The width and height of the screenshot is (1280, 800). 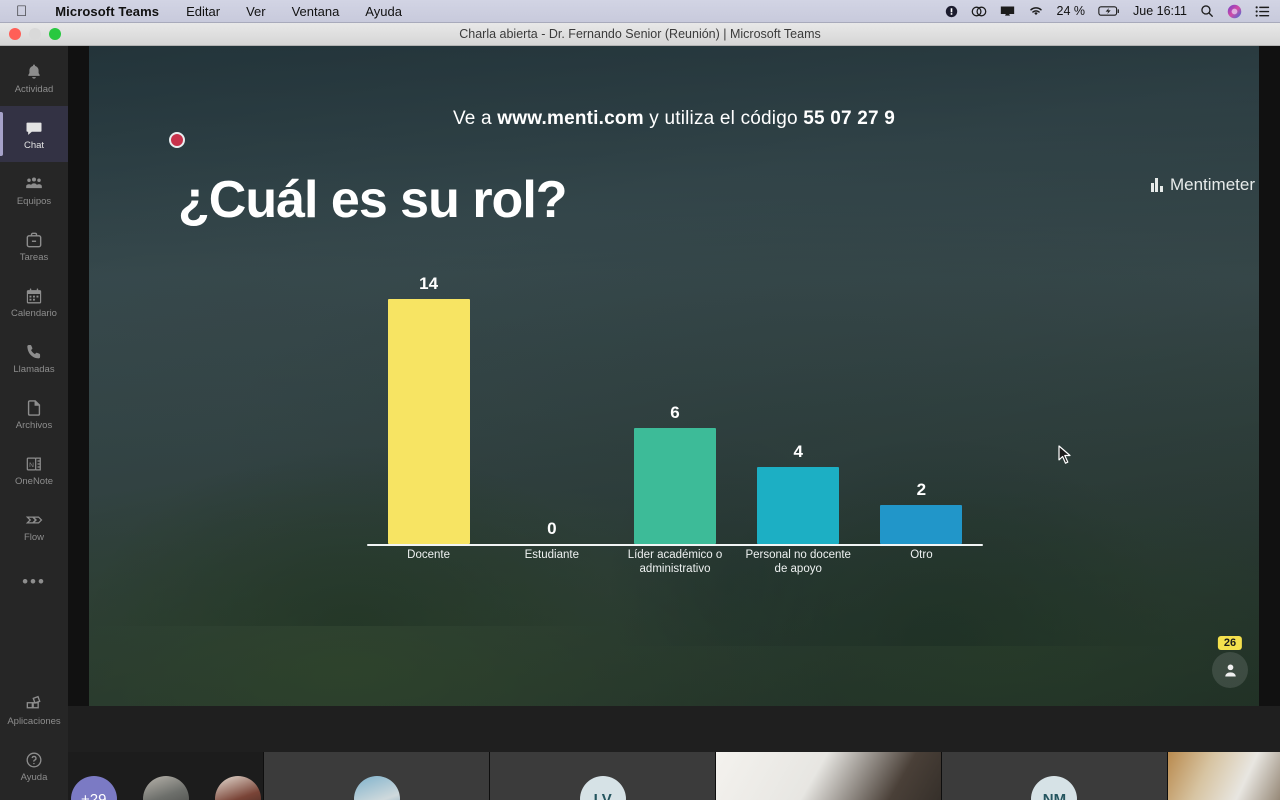 What do you see at coordinates (849, 118) in the screenshot?
I see `menti-code: 55 07 27 9` at bounding box center [849, 118].